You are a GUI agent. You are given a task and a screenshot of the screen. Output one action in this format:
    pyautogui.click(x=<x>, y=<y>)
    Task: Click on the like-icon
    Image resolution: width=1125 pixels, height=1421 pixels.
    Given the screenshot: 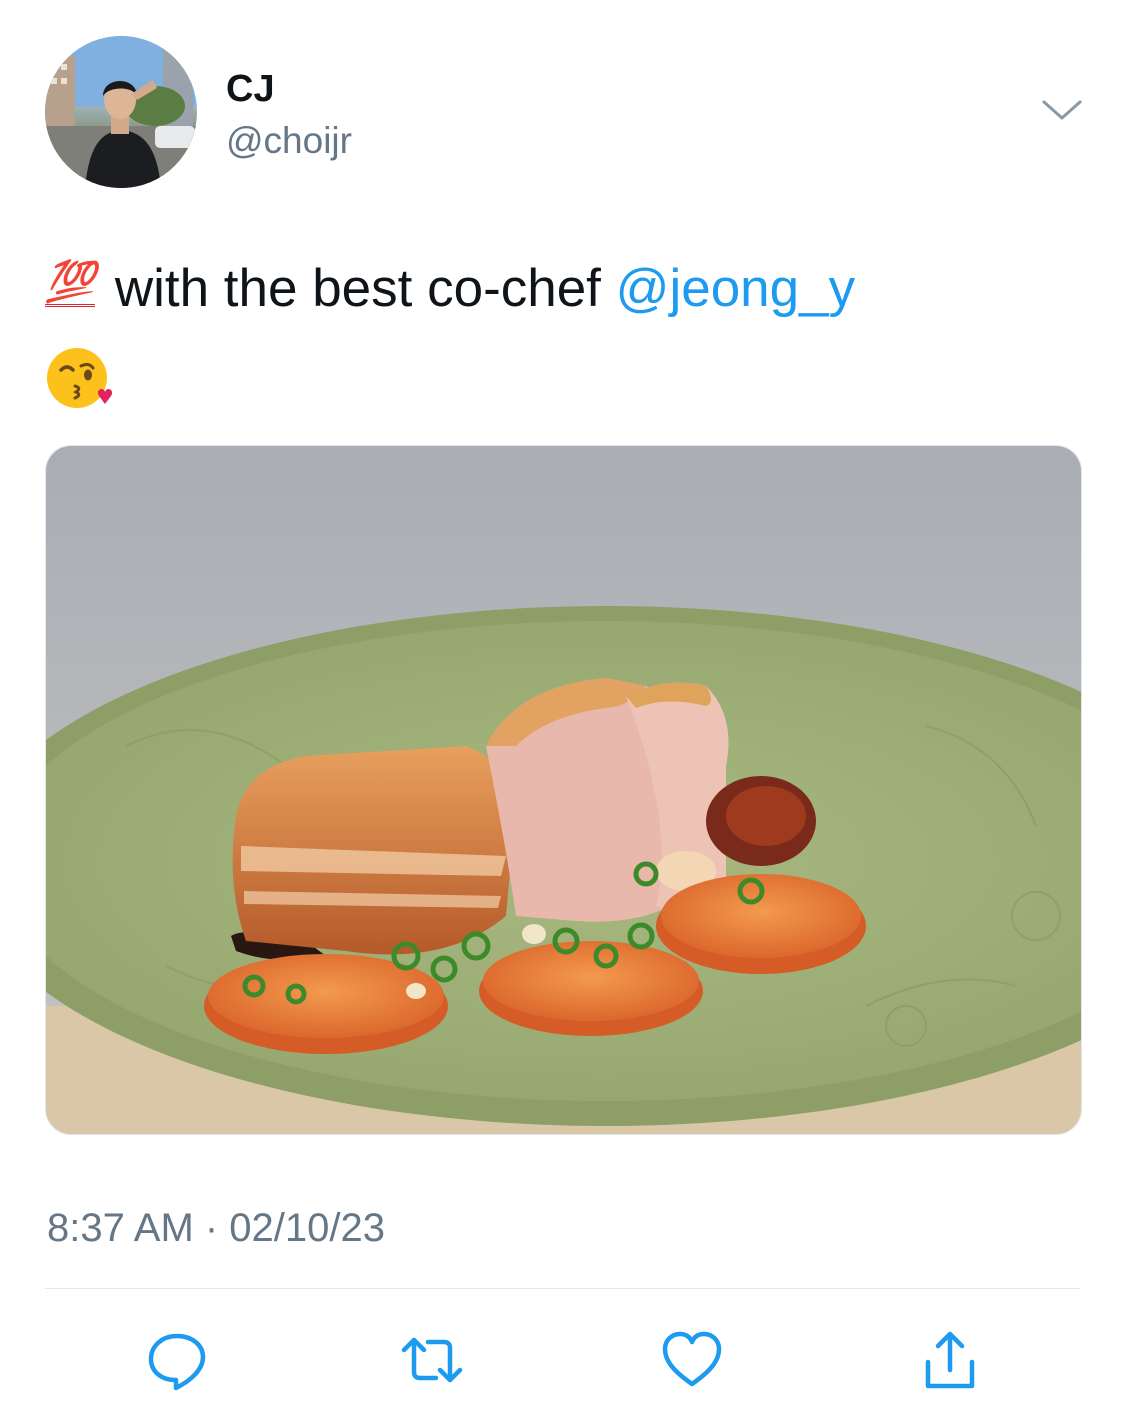 What is the action you would take?
    pyautogui.click(x=692, y=1360)
    